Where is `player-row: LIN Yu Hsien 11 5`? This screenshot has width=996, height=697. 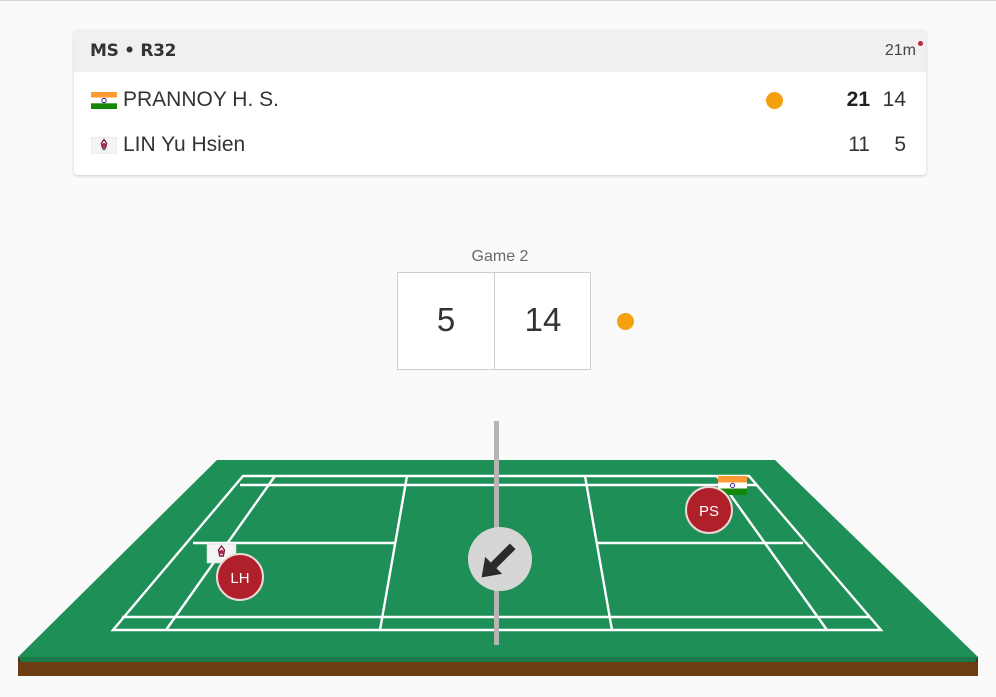 player-row: LIN Yu Hsien 11 5 is located at coordinates (500, 146).